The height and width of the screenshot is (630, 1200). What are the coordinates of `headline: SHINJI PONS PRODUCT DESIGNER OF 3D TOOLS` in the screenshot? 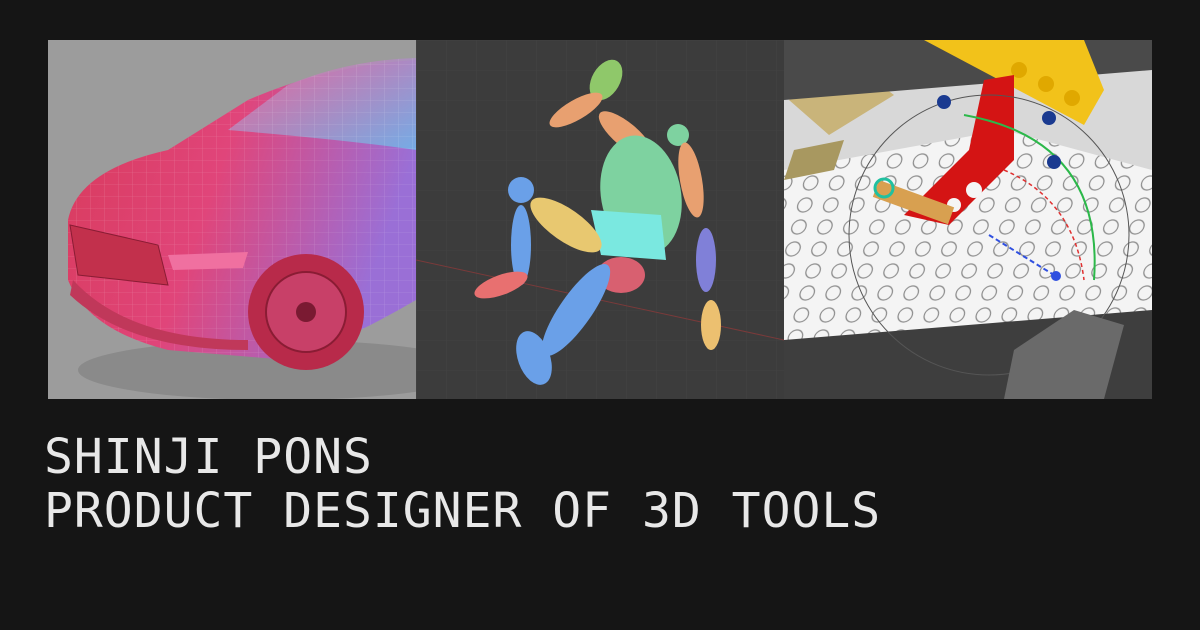 It's located at (462, 484).